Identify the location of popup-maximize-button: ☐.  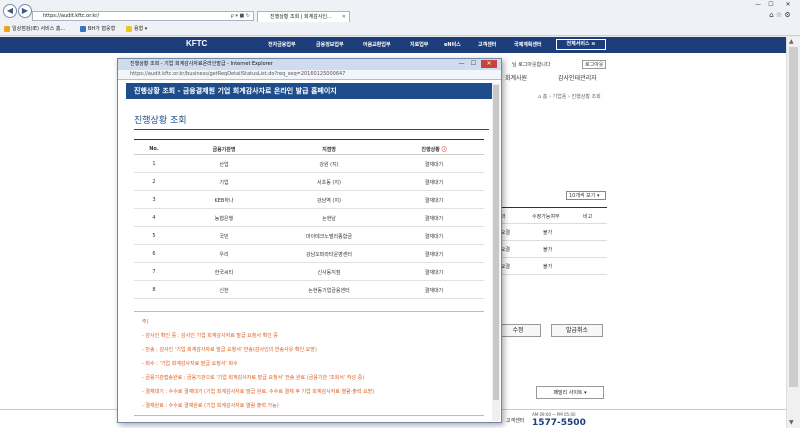
(473, 64).